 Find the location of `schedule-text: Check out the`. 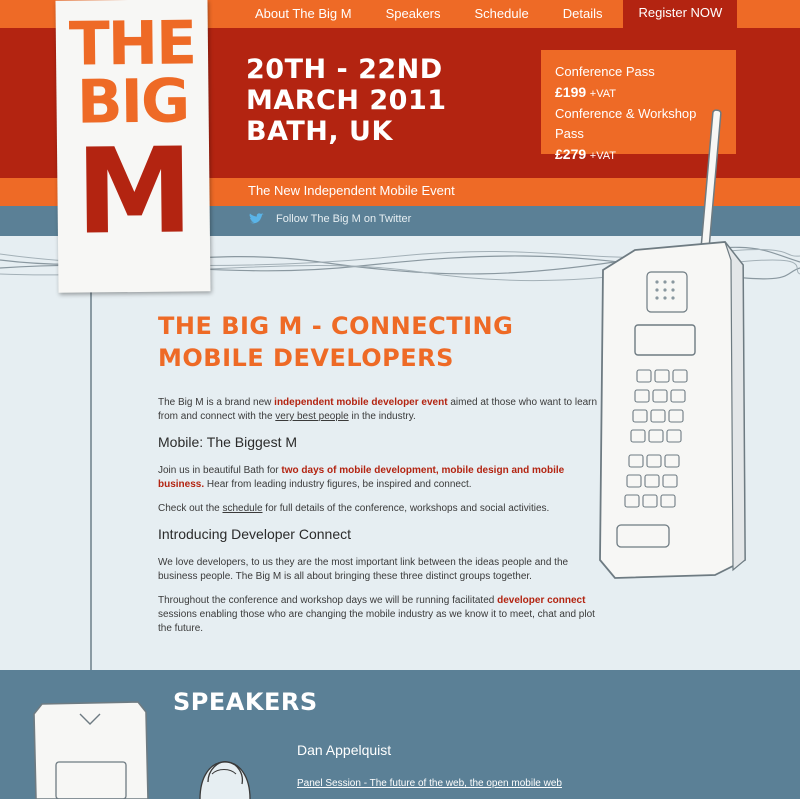

schedule-text: Check out the is located at coordinates (190, 508).